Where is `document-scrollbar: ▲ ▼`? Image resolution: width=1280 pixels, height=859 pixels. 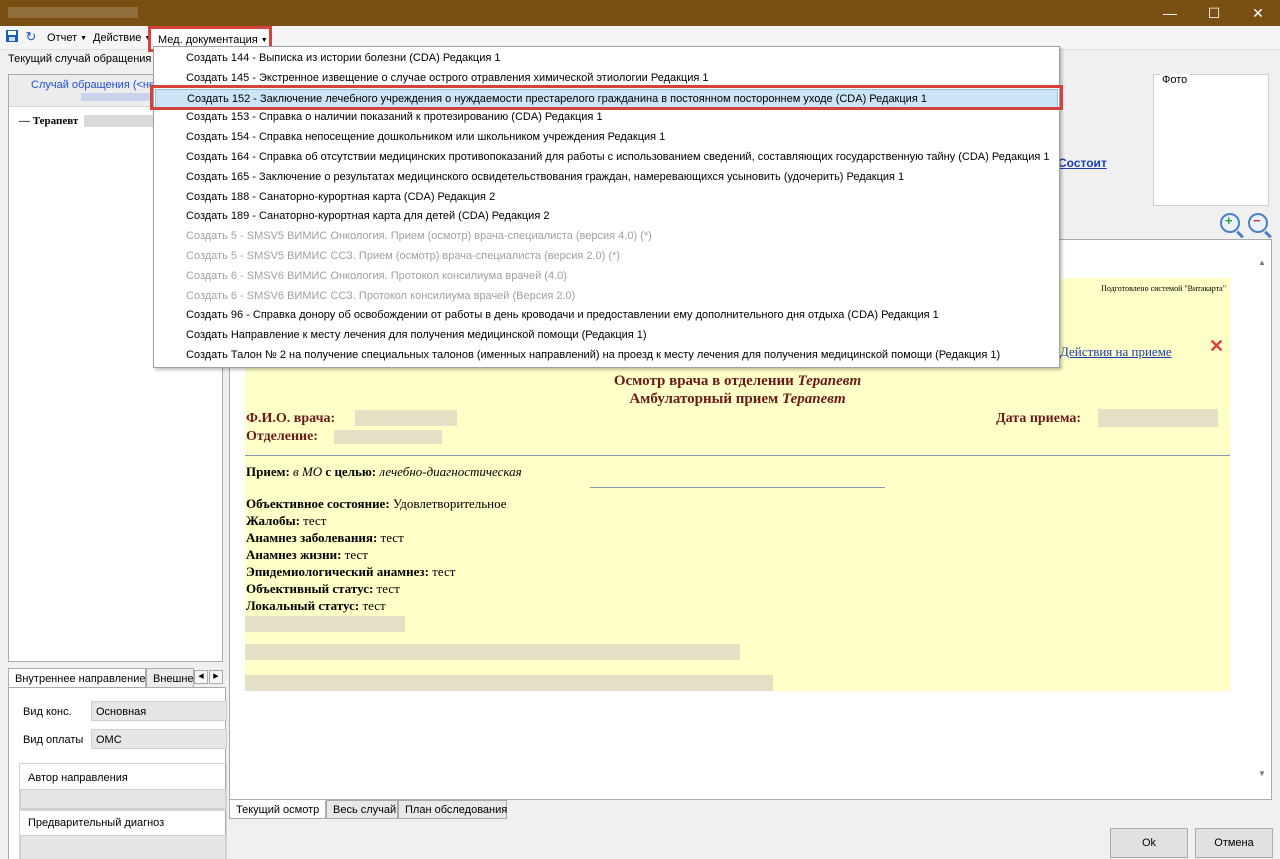 document-scrollbar: ▲ ▼ is located at coordinates (1262, 519).